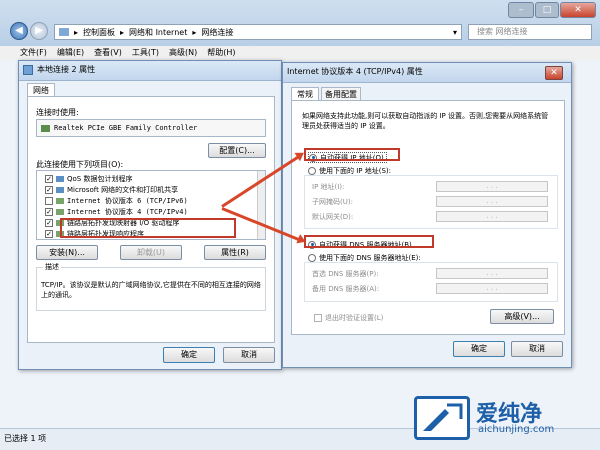 The height and width of the screenshot is (450, 600). Describe the element at coordinates (39, 31) in the screenshot. I see `forward-arrow-icon: ▶` at that location.